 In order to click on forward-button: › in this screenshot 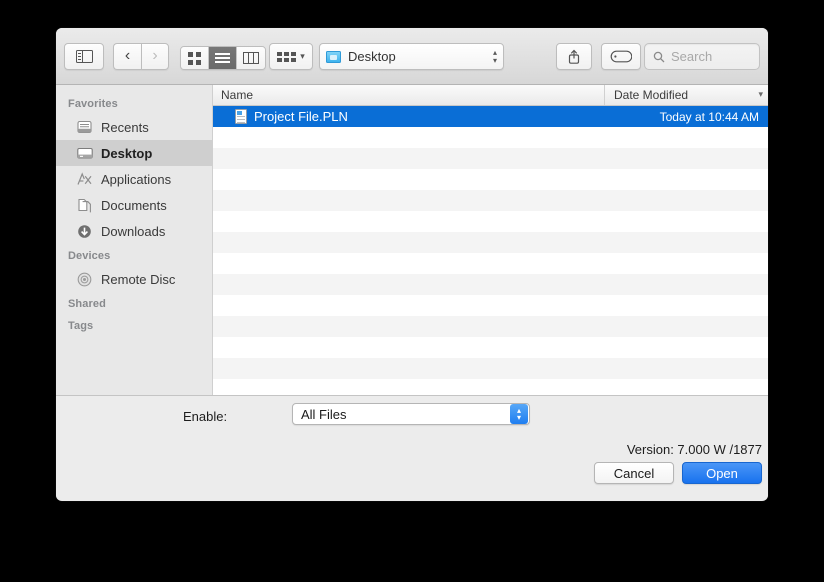, I will do `click(155, 56)`.